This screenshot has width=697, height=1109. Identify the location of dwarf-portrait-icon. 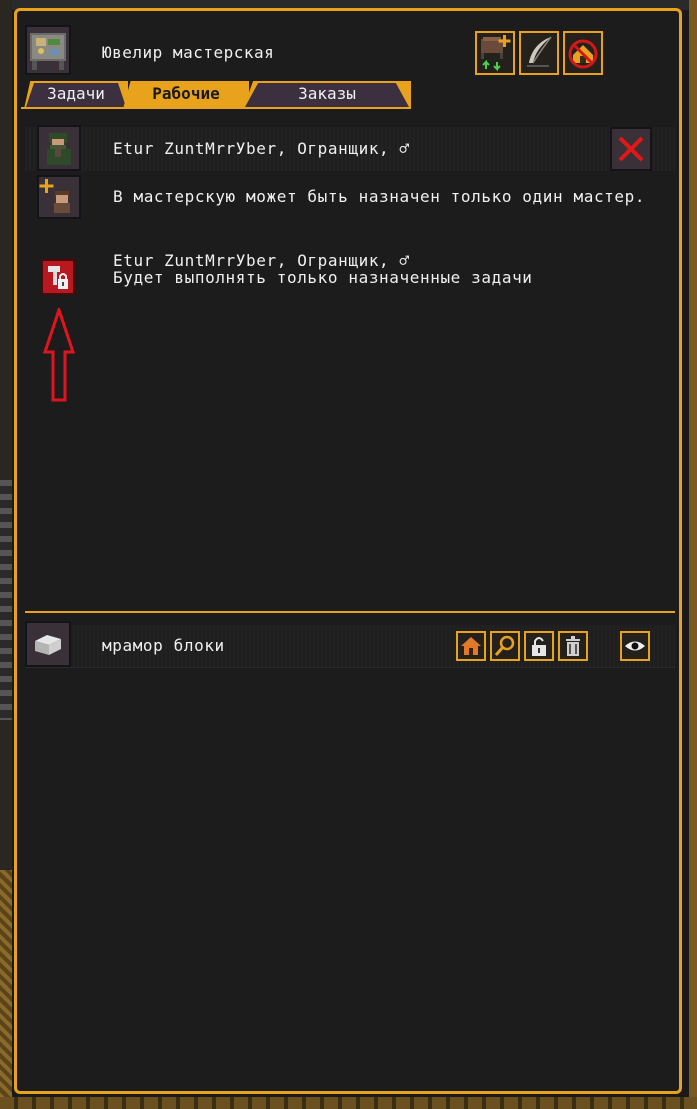
(59, 149).